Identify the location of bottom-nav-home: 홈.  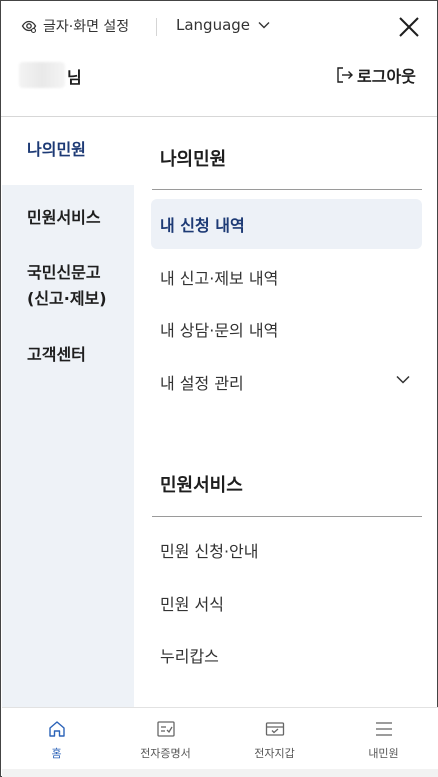
(56, 739).